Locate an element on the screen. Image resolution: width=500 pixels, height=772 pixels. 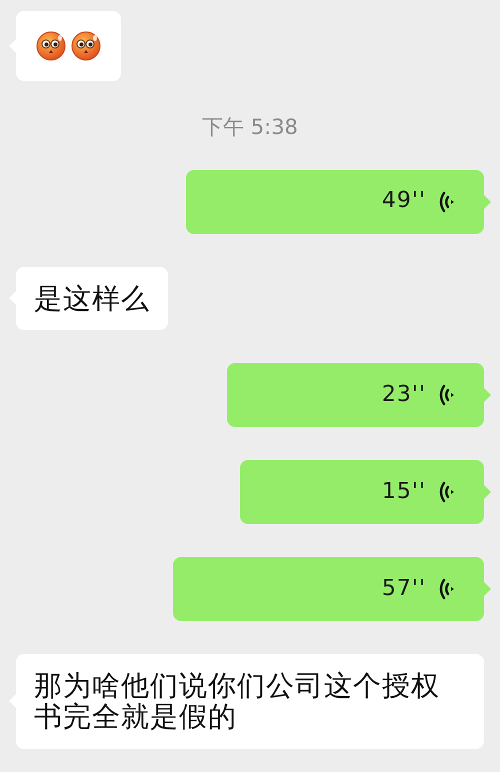
voice-duration: 49'' is located at coordinates (404, 201).